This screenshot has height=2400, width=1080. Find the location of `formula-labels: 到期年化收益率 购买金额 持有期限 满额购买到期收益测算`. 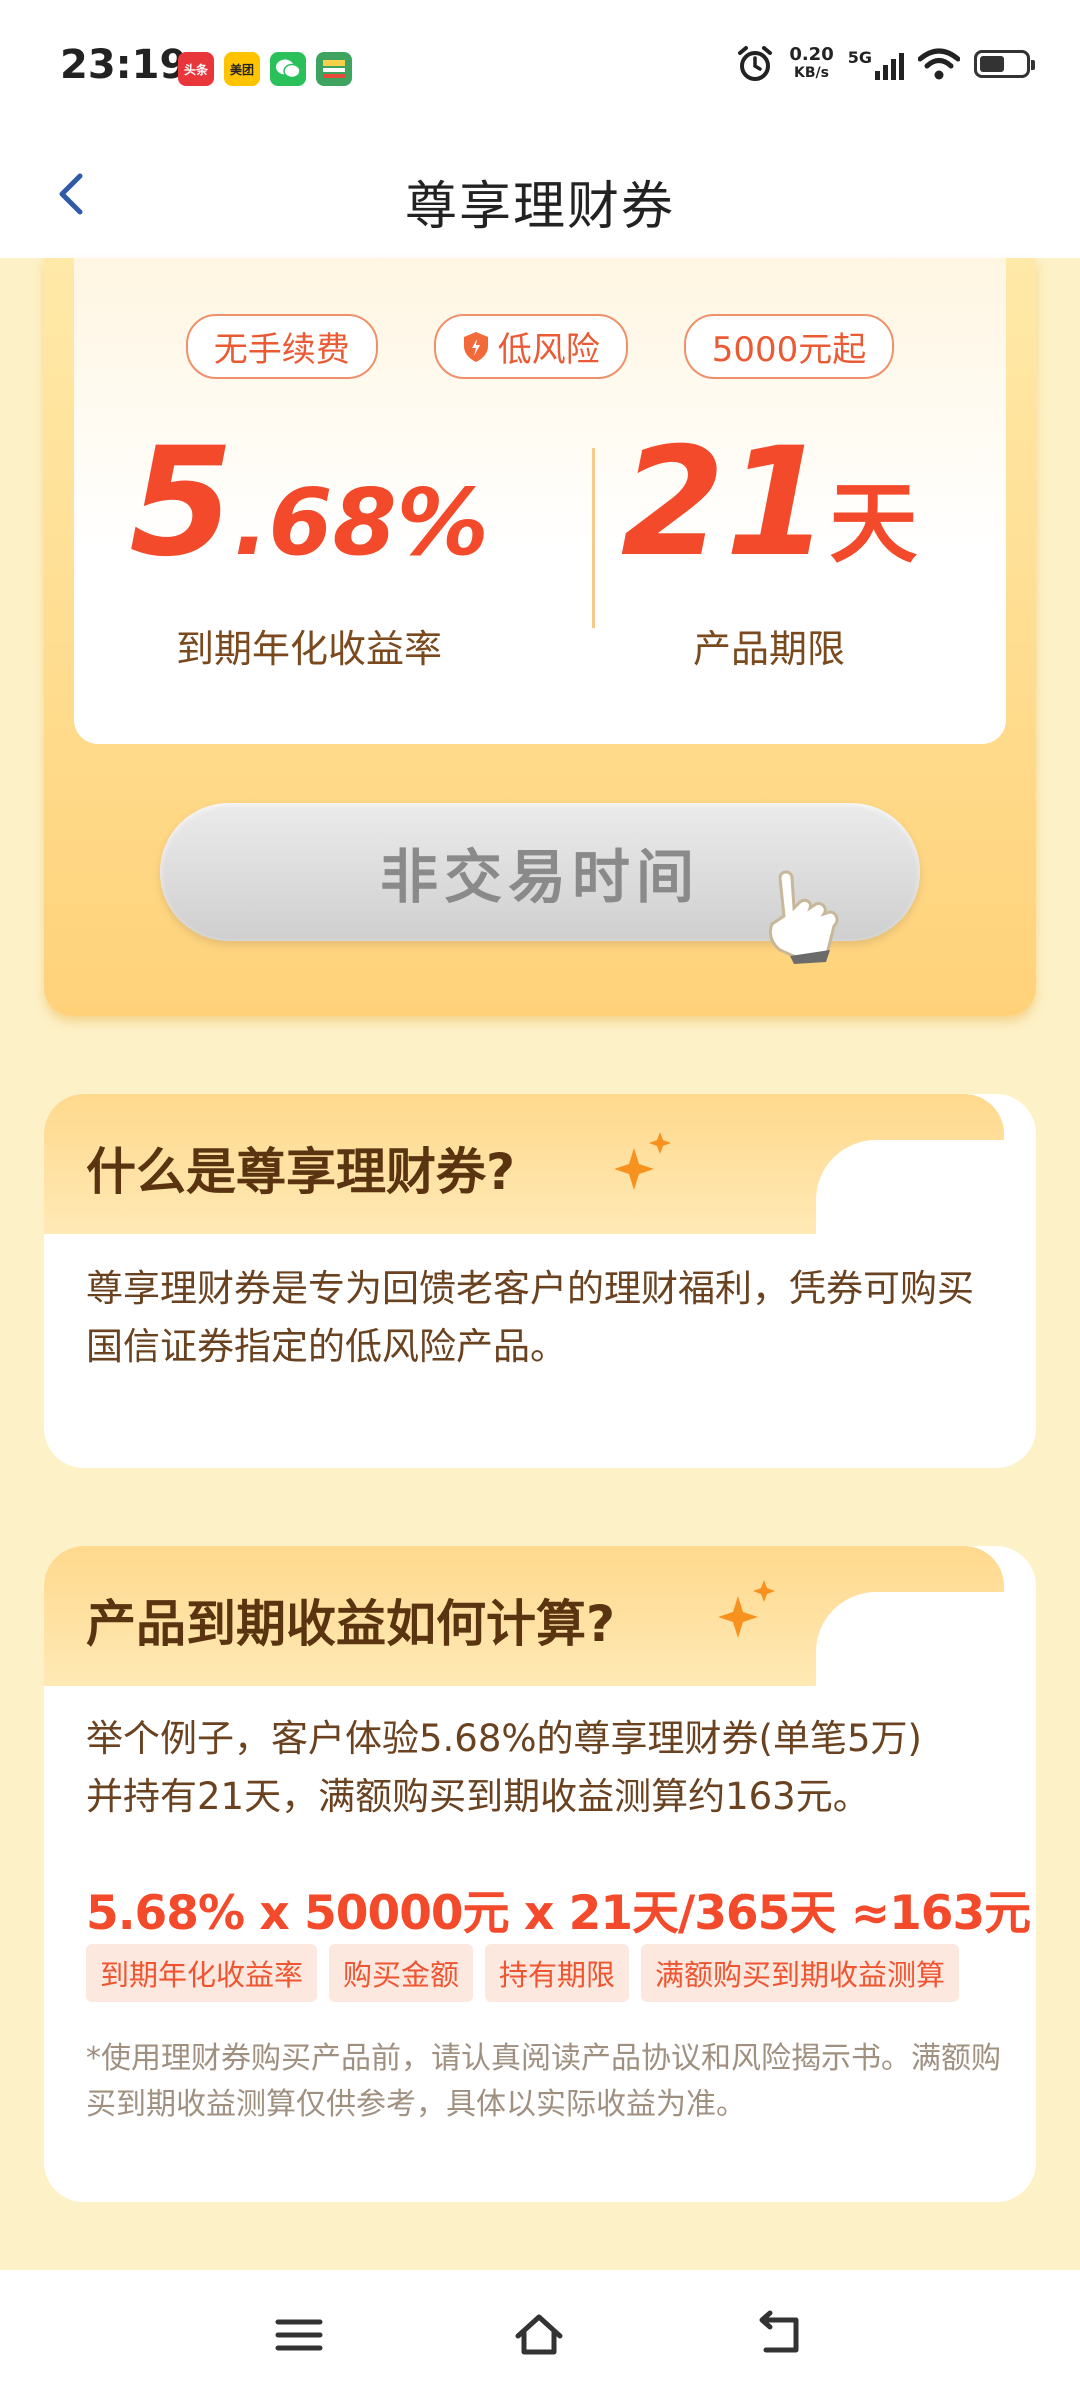

formula-labels: 到期年化收益率 购买金额 持有期限 满额购买到期收益测算 is located at coordinates (523, 1973).